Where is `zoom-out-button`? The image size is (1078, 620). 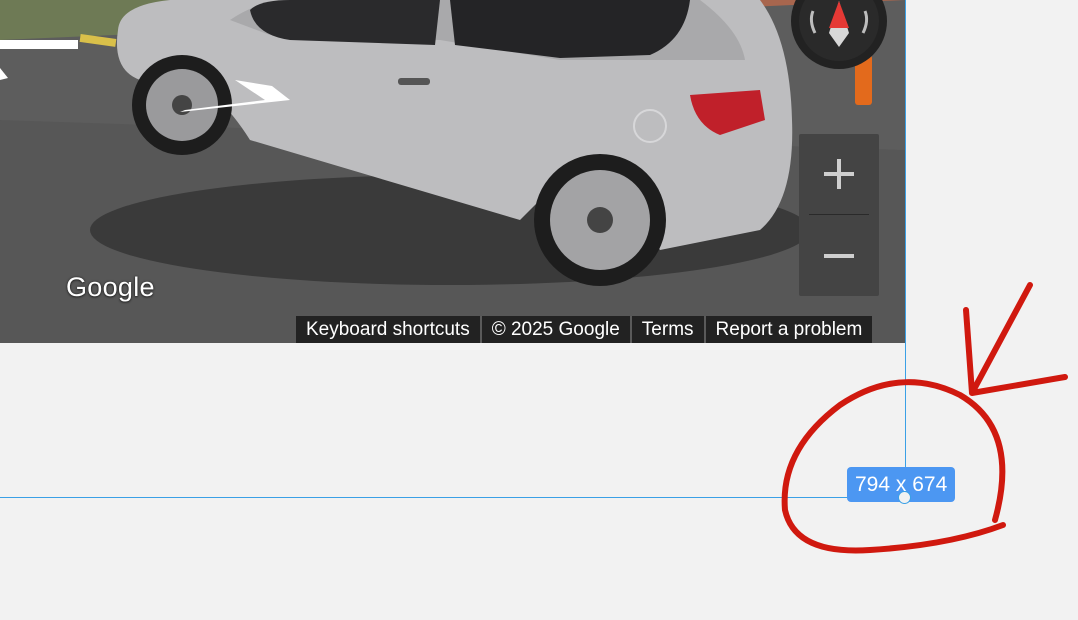 zoom-out-button is located at coordinates (839, 256).